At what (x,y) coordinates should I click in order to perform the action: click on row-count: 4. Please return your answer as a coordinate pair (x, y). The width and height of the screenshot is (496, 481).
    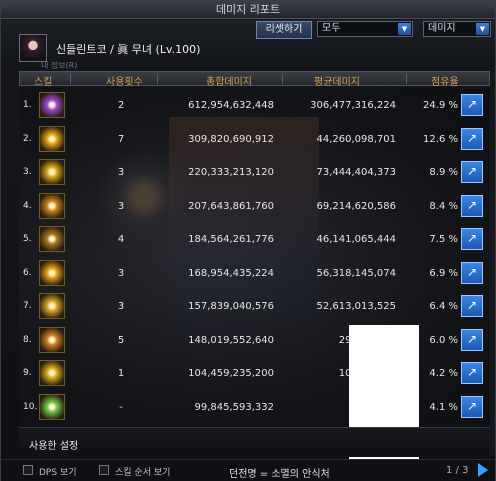
    Looking at the image, I should click on (121, 239).